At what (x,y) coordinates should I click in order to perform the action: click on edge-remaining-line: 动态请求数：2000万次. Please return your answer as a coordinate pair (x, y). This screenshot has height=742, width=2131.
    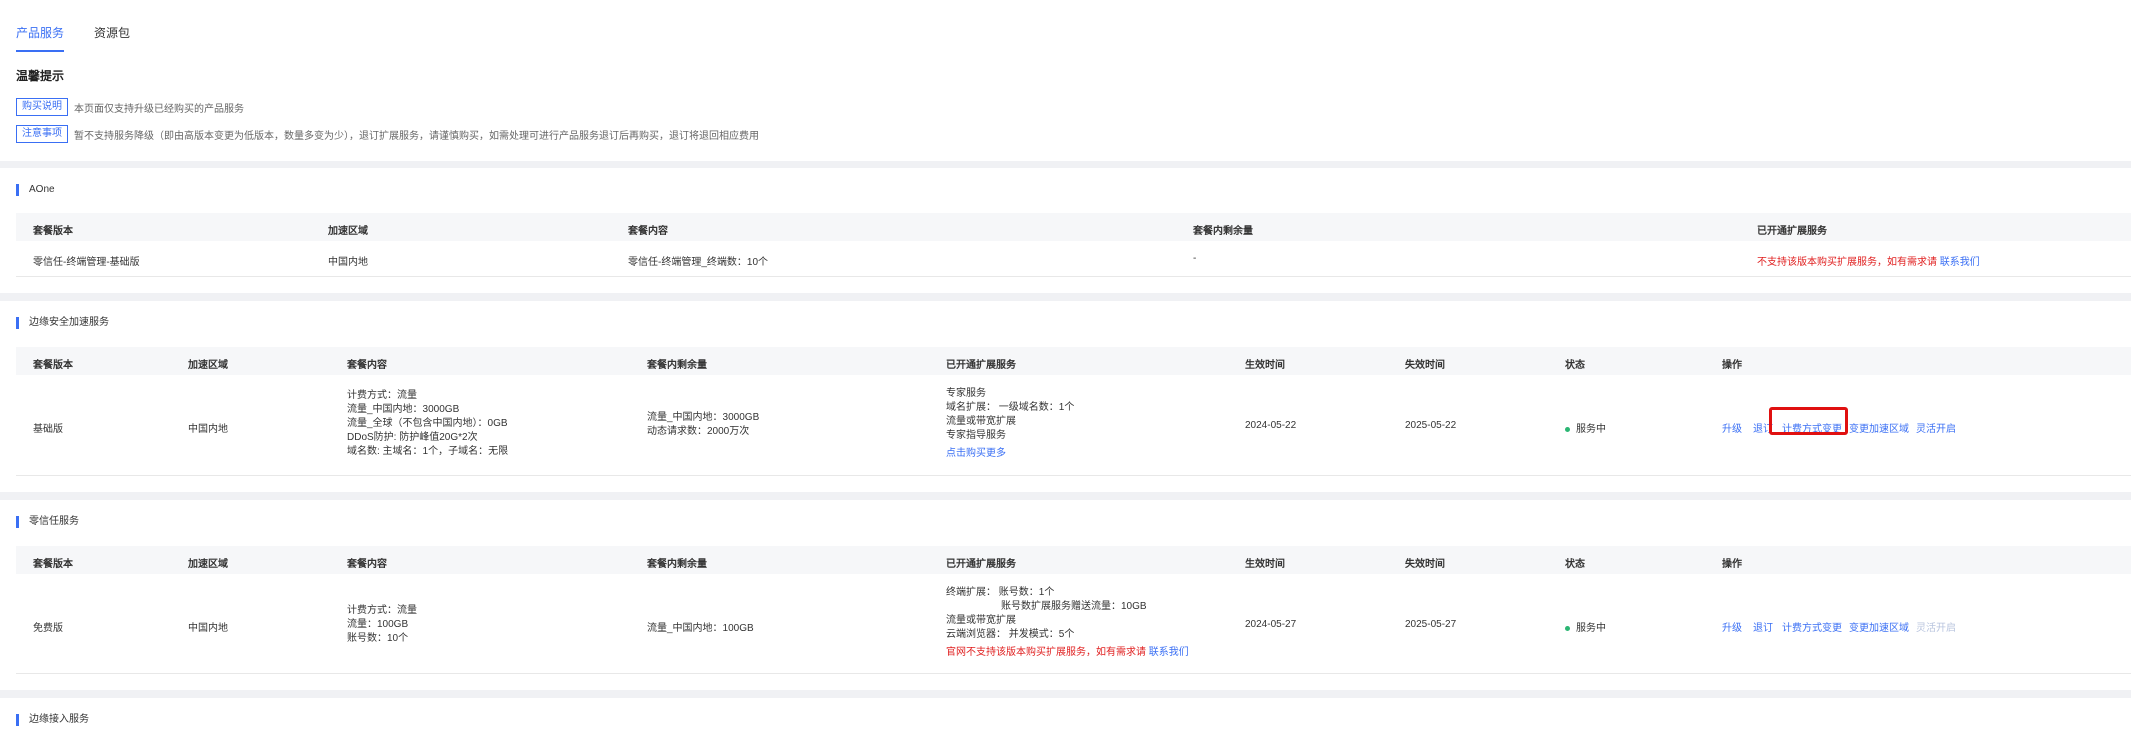
    Looking at the image, I should click on (698, 431).